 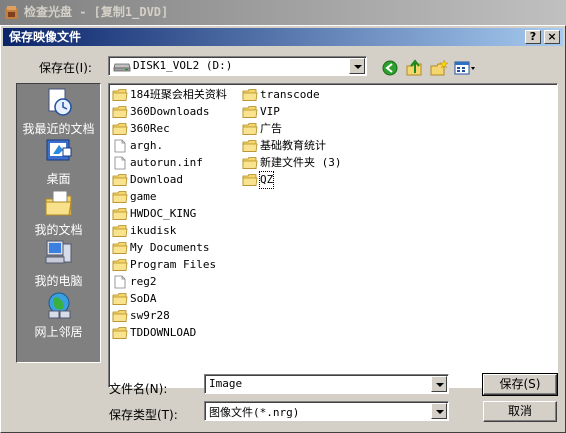 I want to click on filetype-value: 图像文件(*.nrg), so click(x=254, y=412).